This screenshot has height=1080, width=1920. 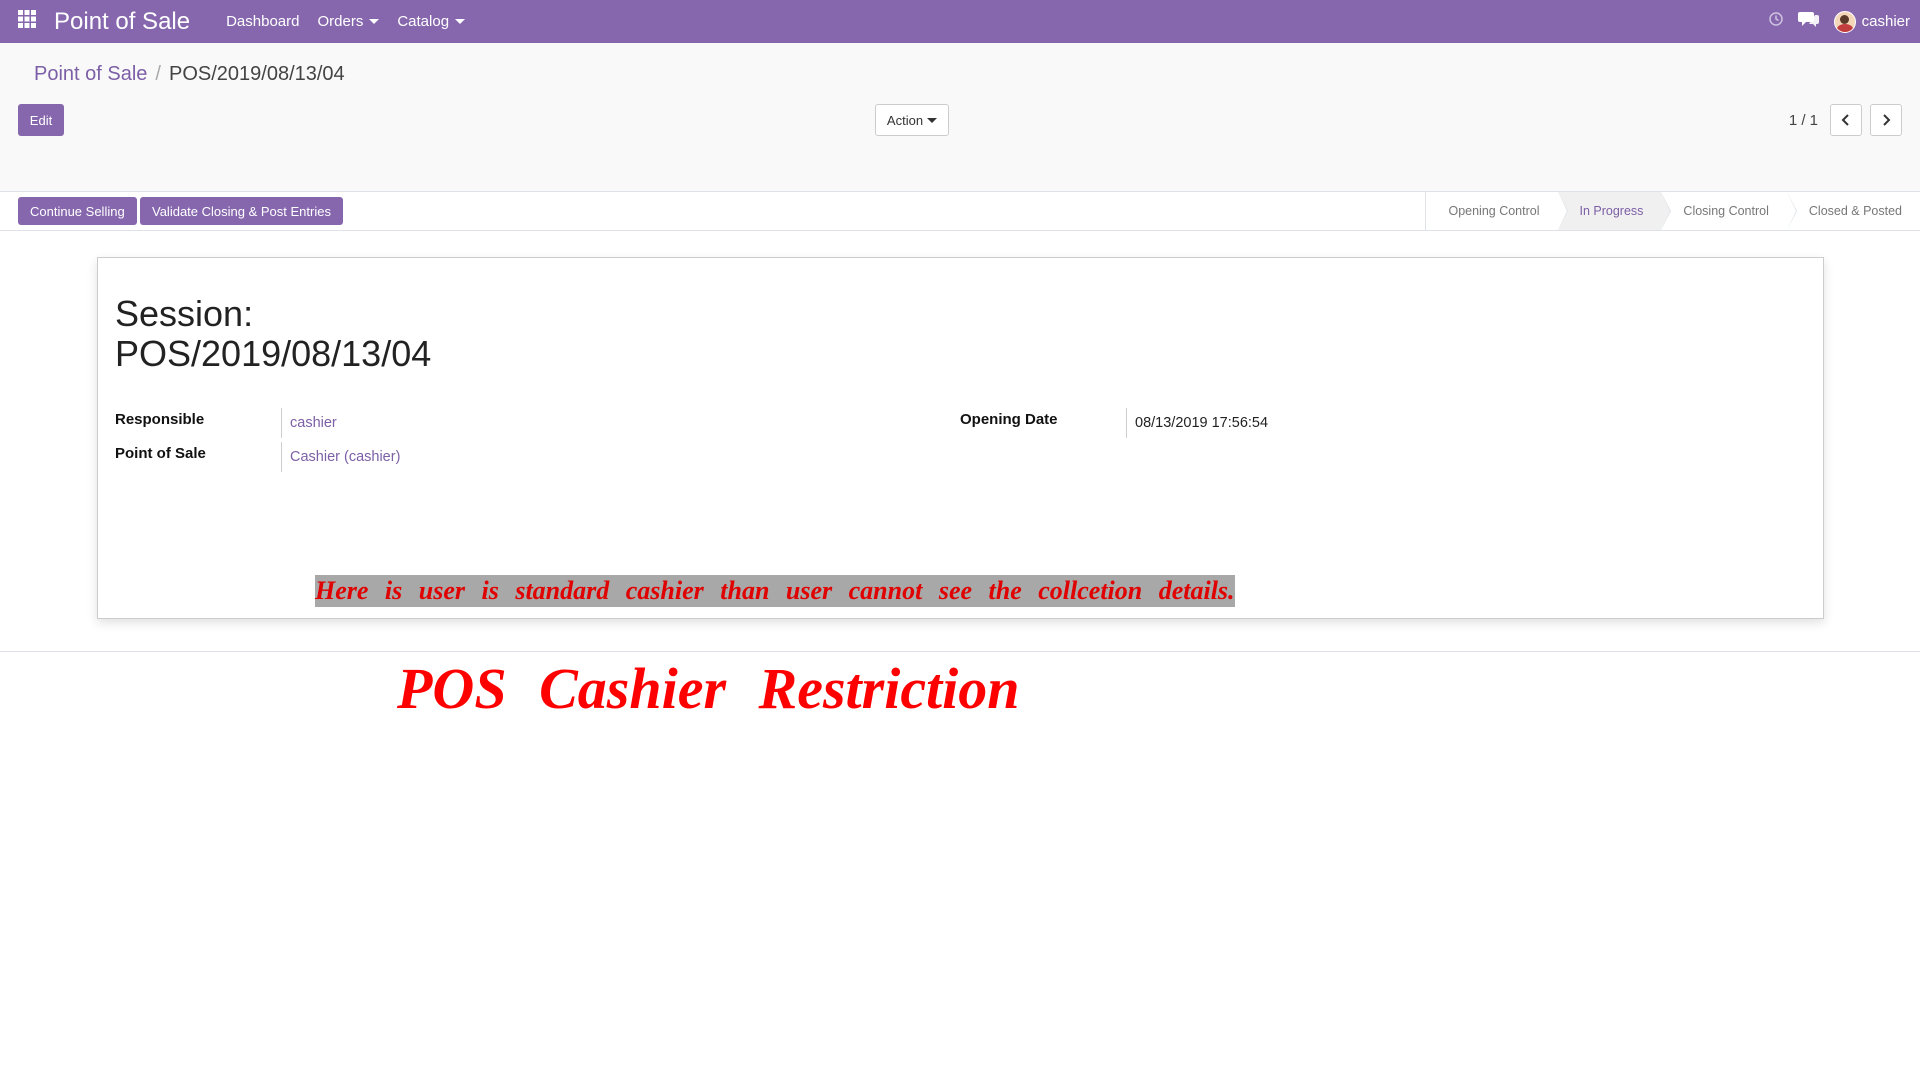 I want to click on user-menu: cashier, so click(x=1871, y=21).